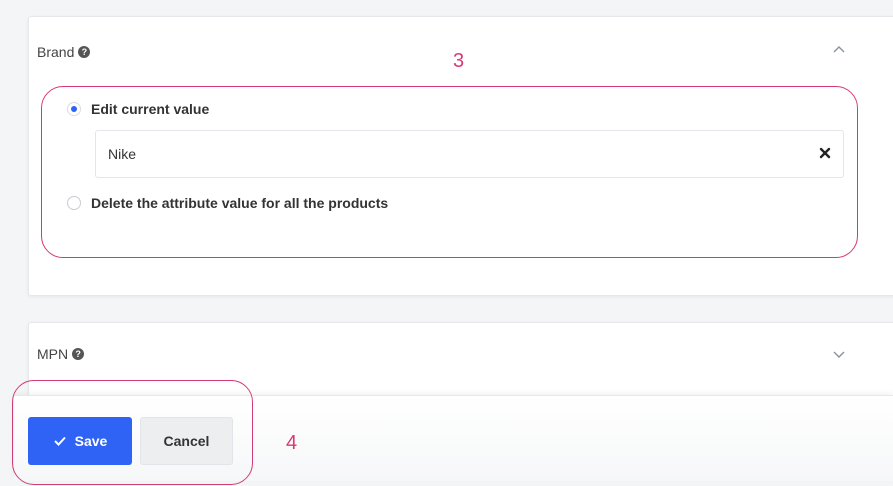  Describe the element at coordinates (839, 50) in the screenshot. I see `chevron-up-icon` at that location.